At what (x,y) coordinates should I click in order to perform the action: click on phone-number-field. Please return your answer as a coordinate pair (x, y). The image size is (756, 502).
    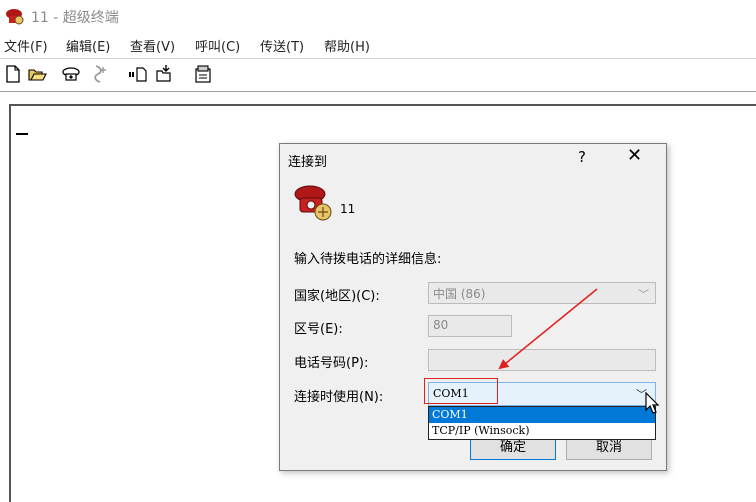
    Looking at the image, I should click on (542, 360).